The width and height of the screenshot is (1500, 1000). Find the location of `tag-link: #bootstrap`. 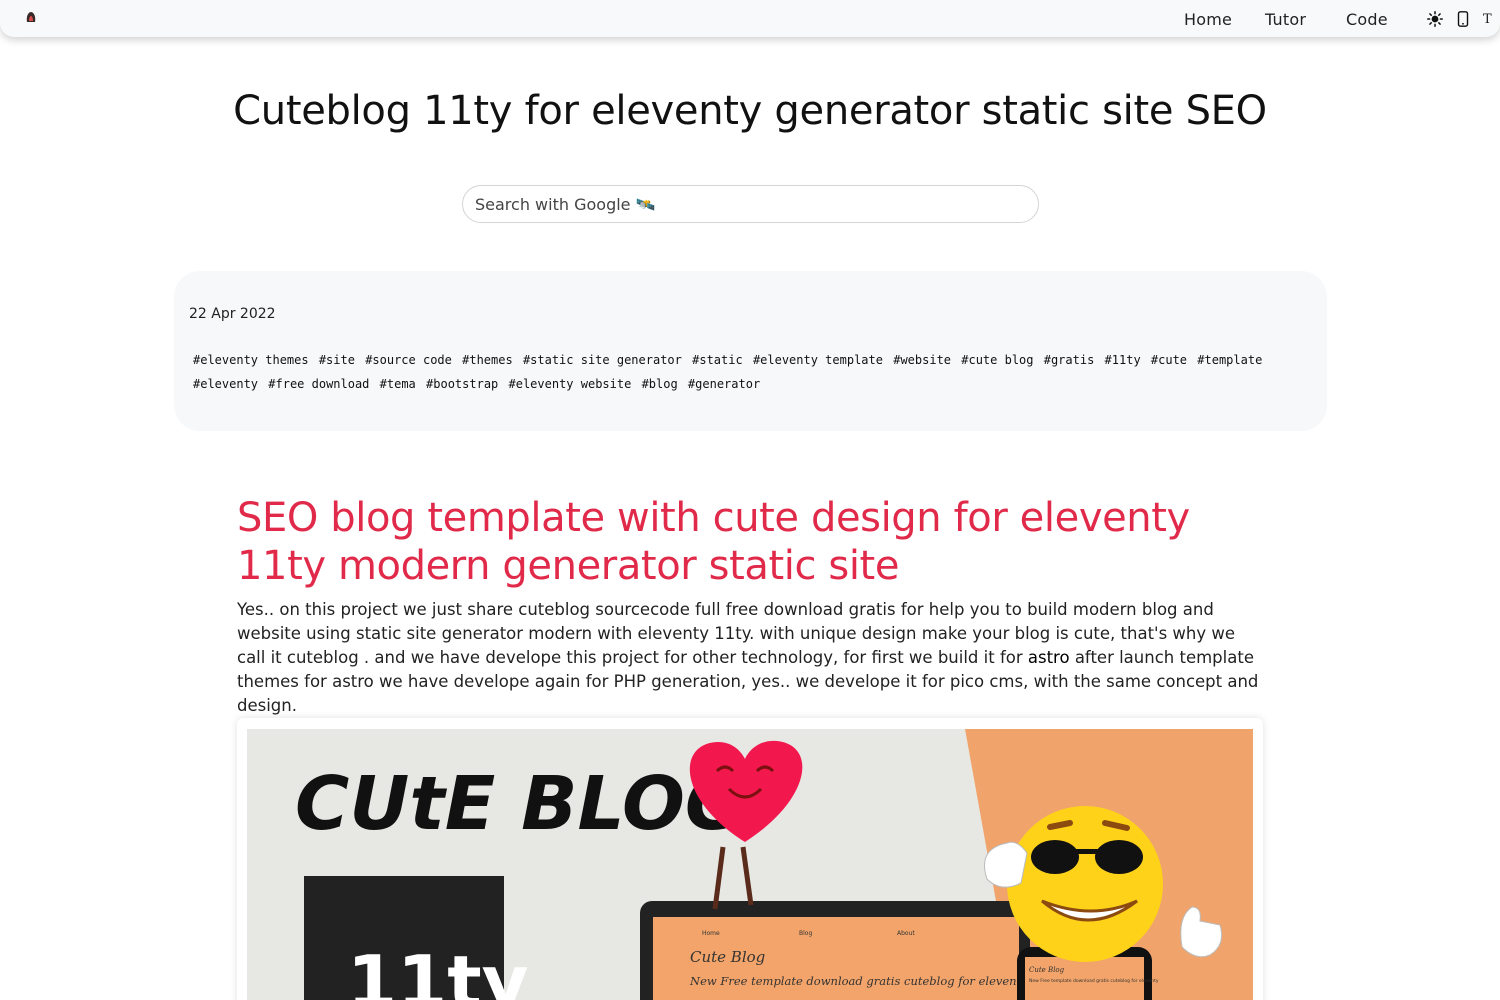

tag-link: #bootstrap is located at coordinates (462, 384).